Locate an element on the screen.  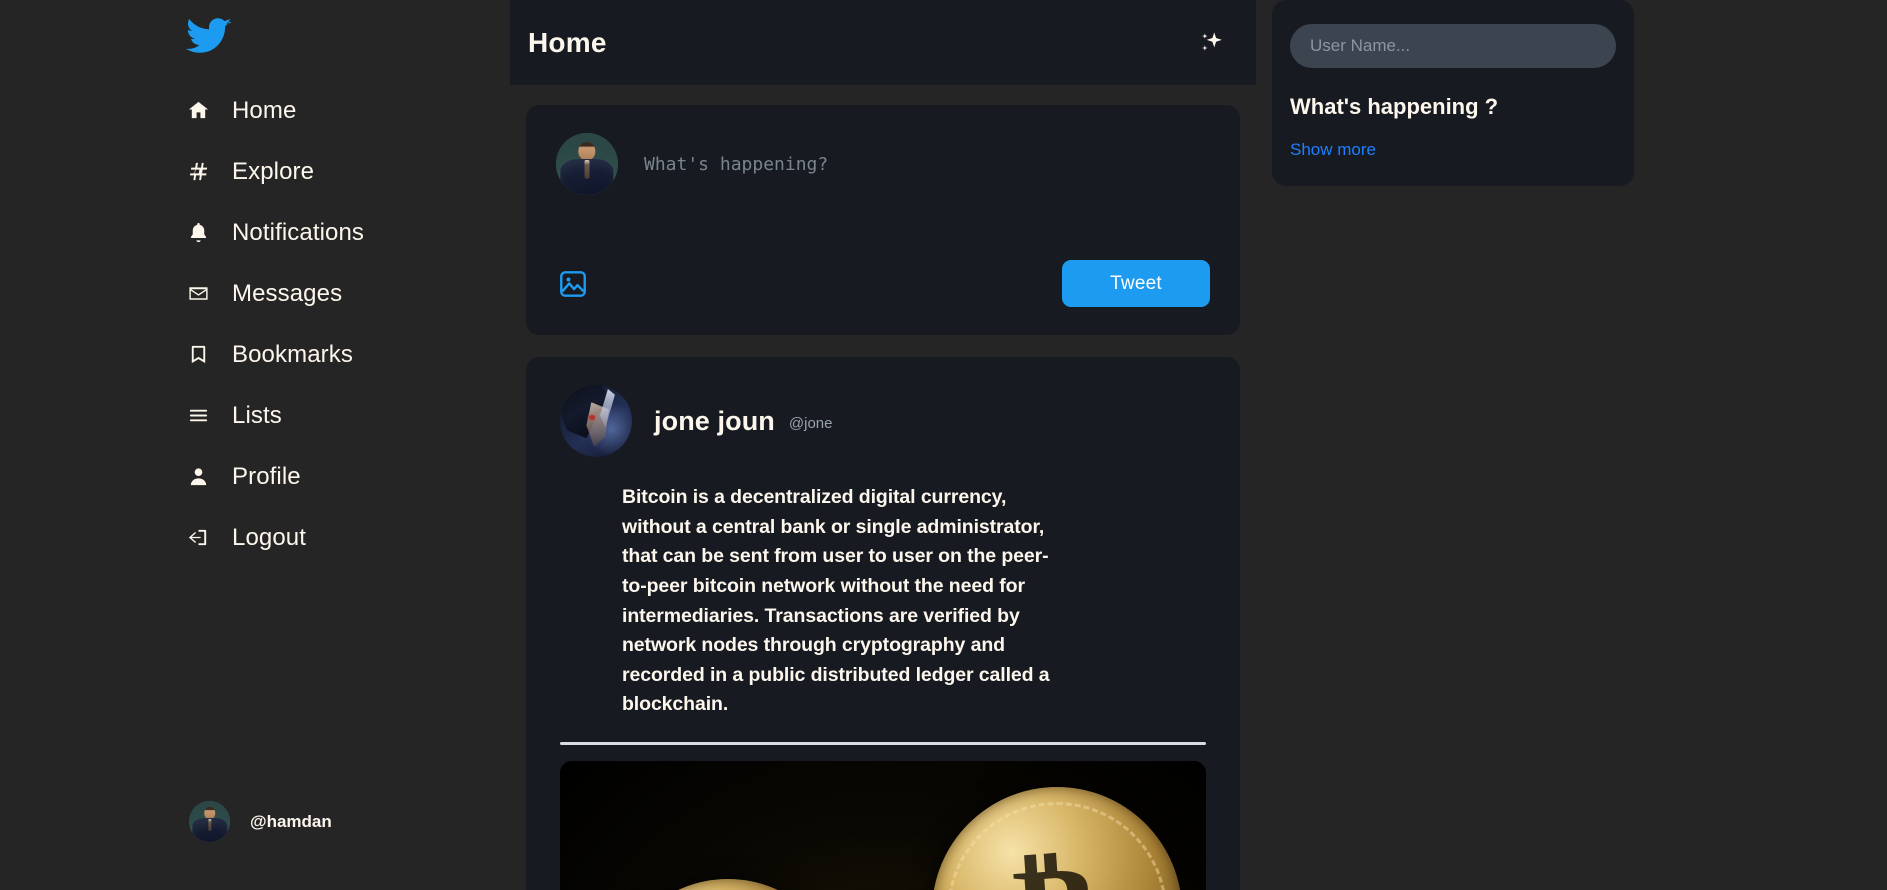
sidebar-item-notifications: Notifications is located at coordinates (336, 232).